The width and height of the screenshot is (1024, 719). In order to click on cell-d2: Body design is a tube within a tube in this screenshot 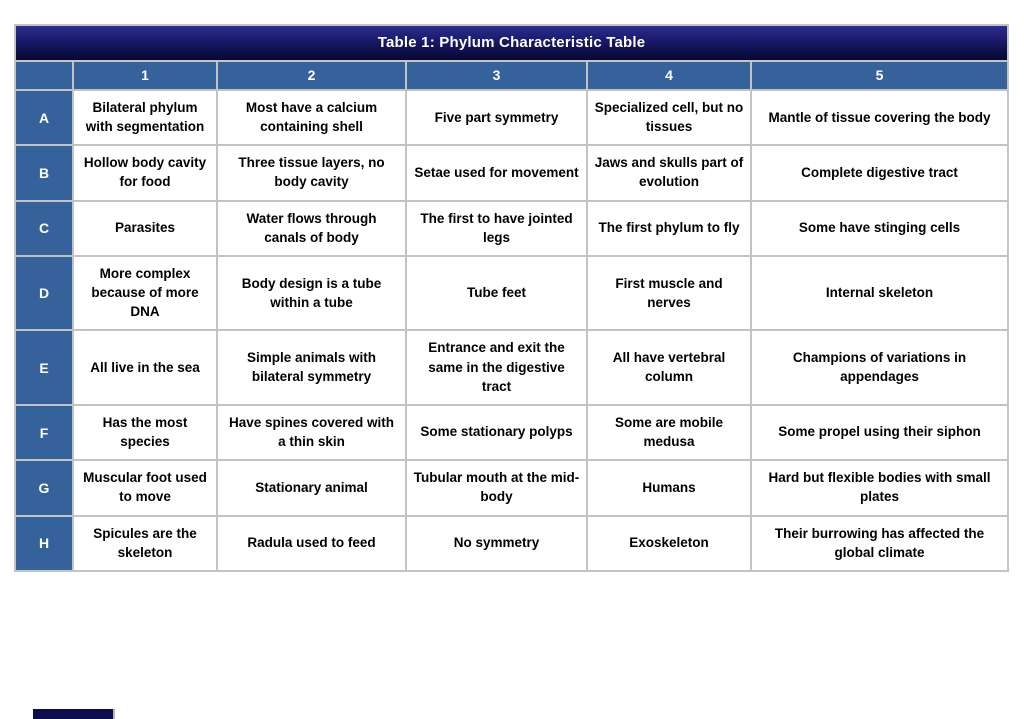, I will do `click(311, 293)`.